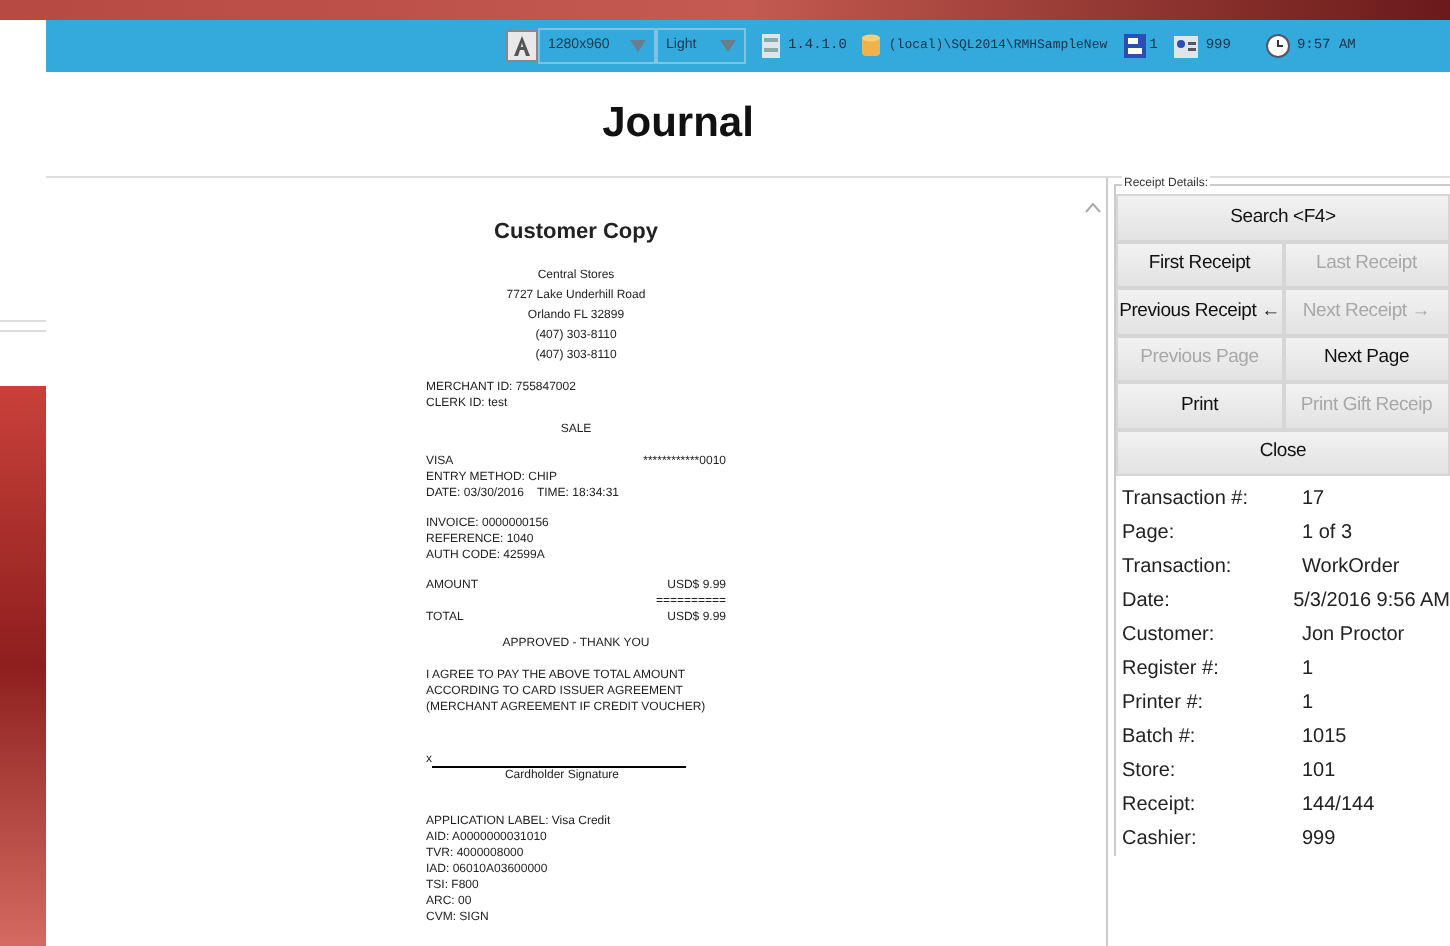 Image resolution: width=1450 pixels, height=946 pixels. What do you see at coordinates (1199, 311) in the screenshot?
I see `action-button: Previous Receipt ←` at bounding box center [1199, 311].